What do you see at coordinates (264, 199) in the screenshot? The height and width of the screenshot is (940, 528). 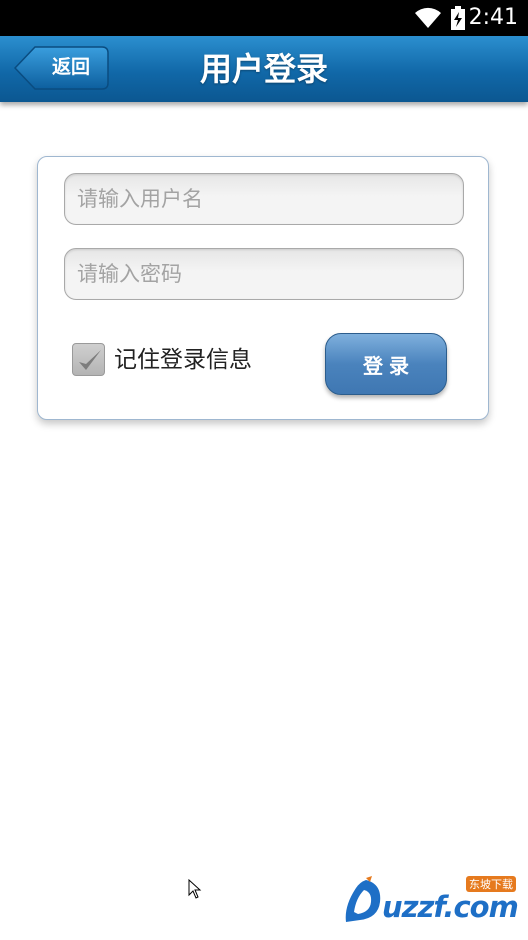 I see `username-input` at bounding box center [264, 199].